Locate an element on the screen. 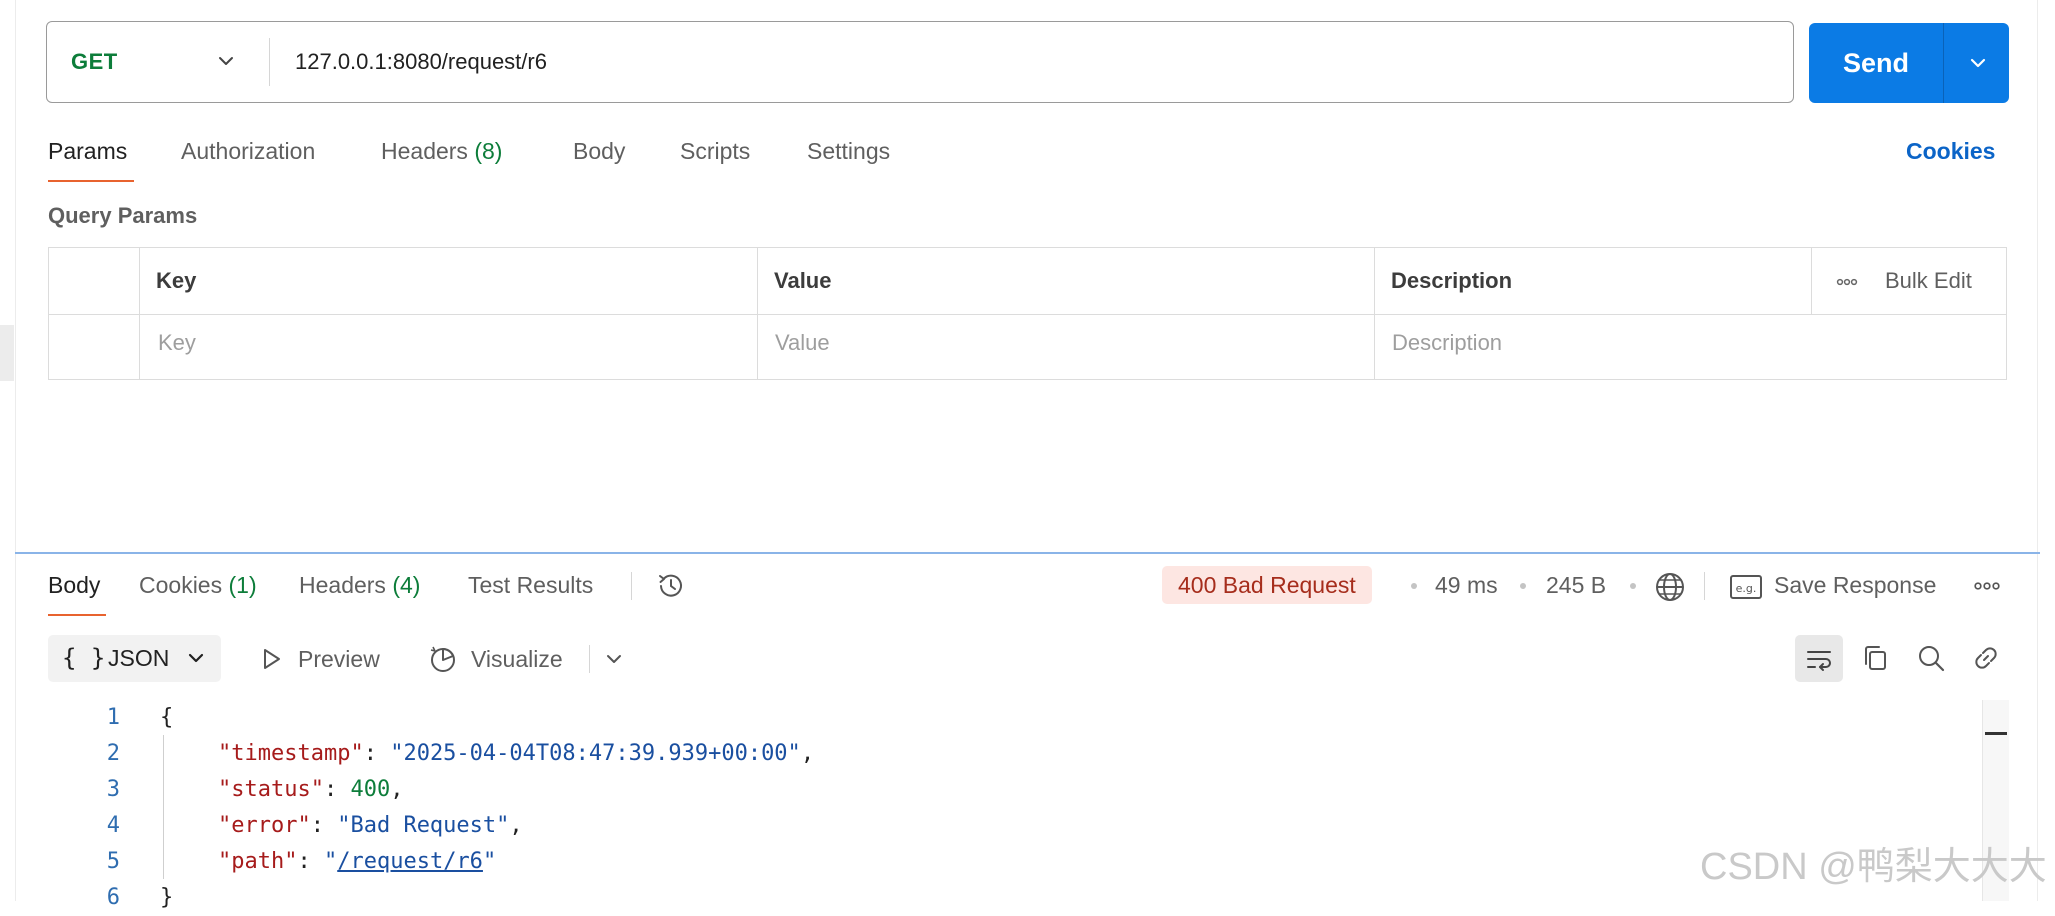  code-line: "status": 400, is located at coordinates (310, 790).